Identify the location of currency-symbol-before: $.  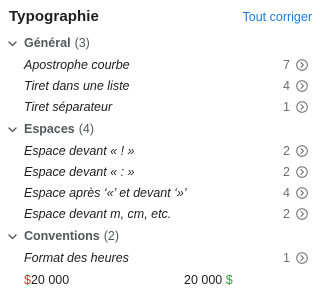
(27, 280).